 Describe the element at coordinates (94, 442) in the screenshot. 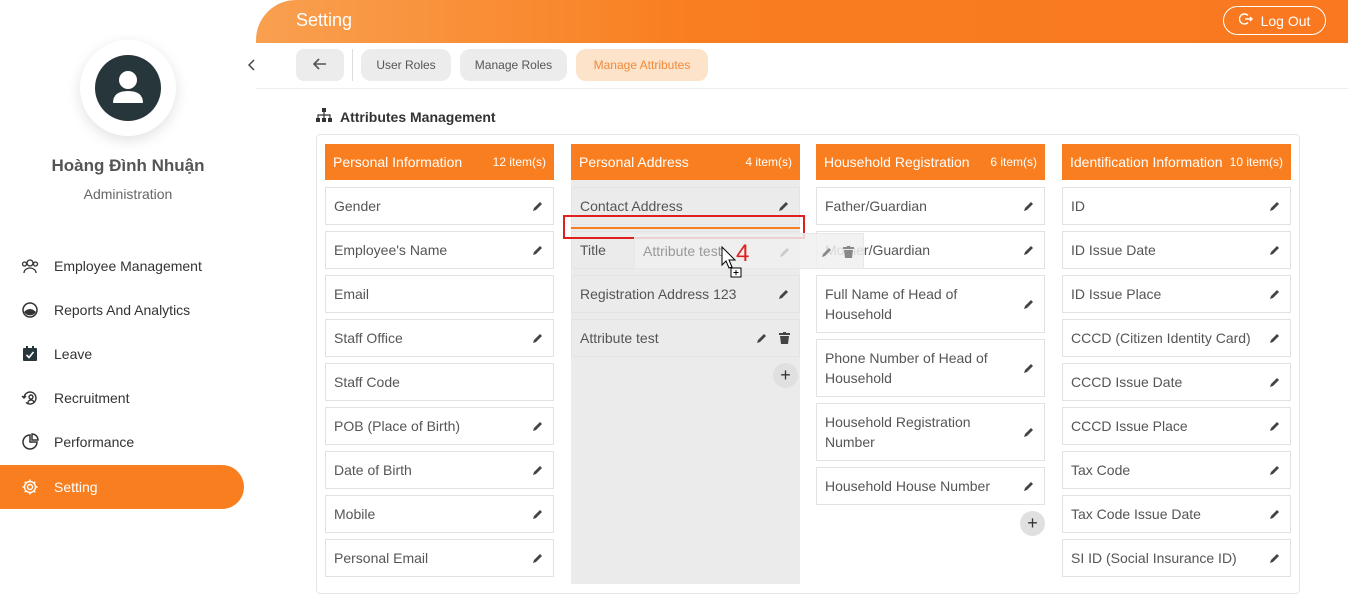

I see `nav-label: Performance` at that location.